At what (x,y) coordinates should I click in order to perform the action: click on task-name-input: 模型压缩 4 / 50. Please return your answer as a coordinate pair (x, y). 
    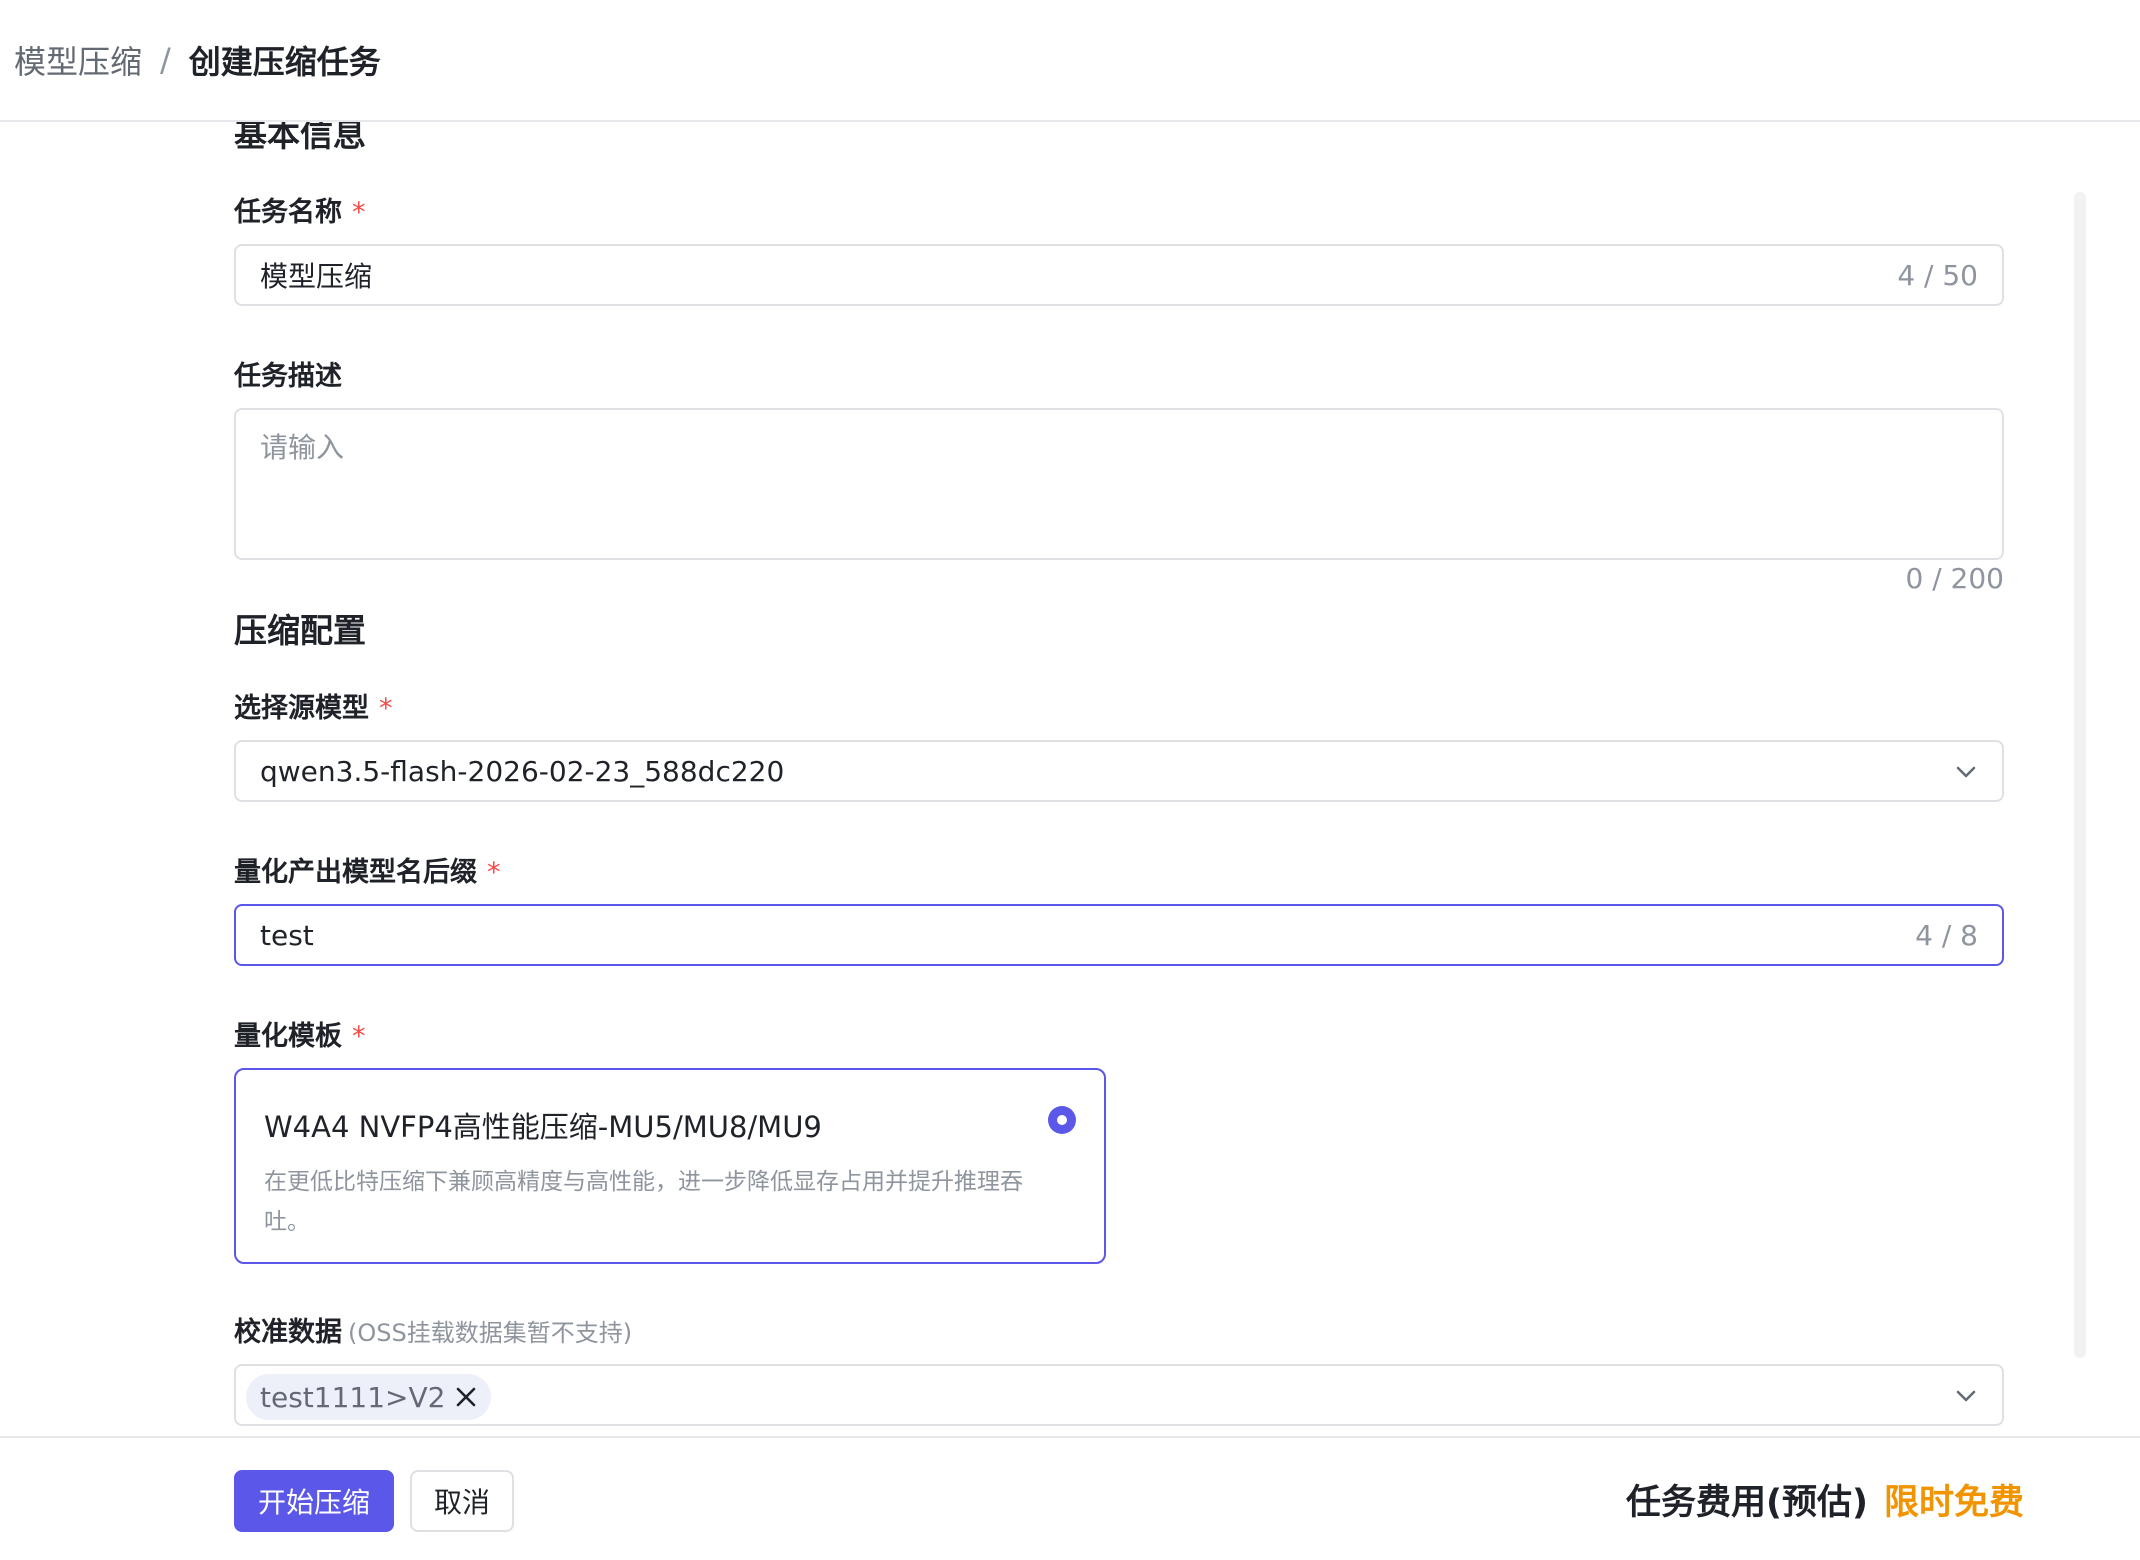
    Looking at the image, I should click on (1119, 275).